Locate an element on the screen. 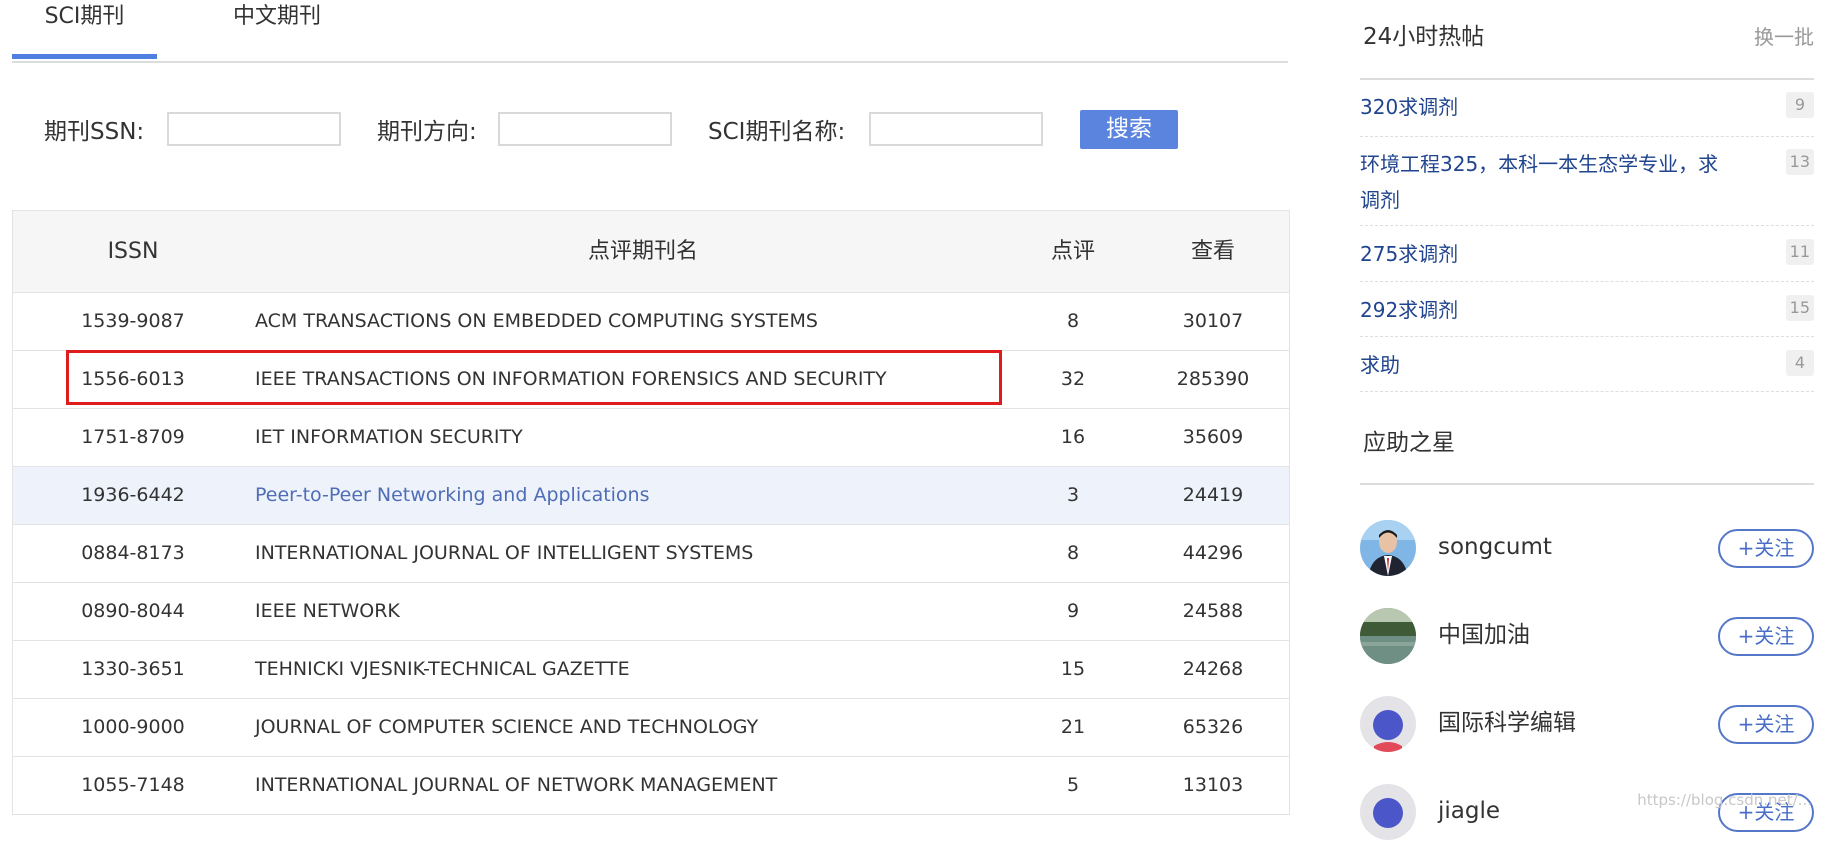 This screenshot has height=842, width=1824. user-item: 国际科学编辑 +关注 is located at coordinates (1587, 724).